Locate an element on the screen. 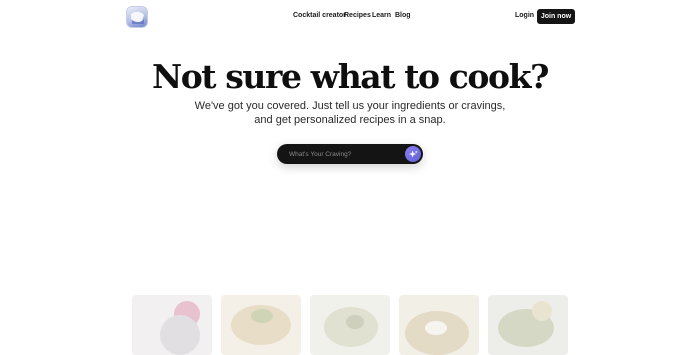  craving-search-bar is located at coordinates (350, 154).